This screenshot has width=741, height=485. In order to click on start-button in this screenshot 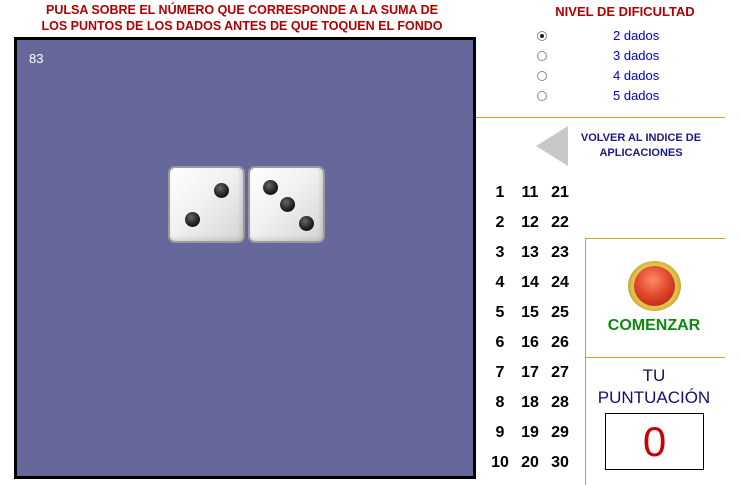, I will do `click(654, 286)`.